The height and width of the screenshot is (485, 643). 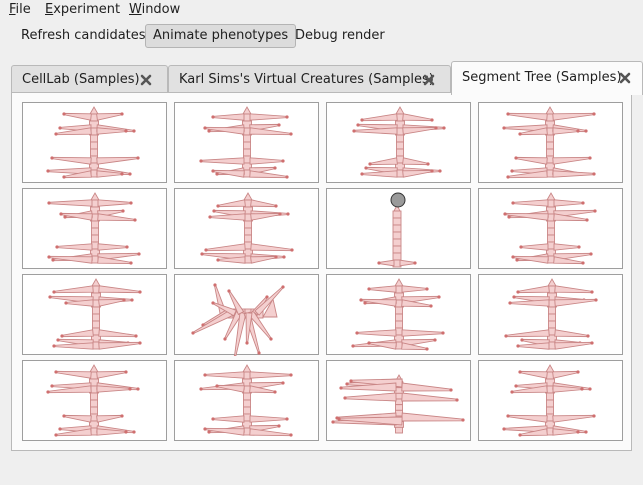 What do you see at coordinates (83, 36) in the screenshot?
I see `refresh-candidates-button: Refresh candidates` at bounding box center [83, 36].